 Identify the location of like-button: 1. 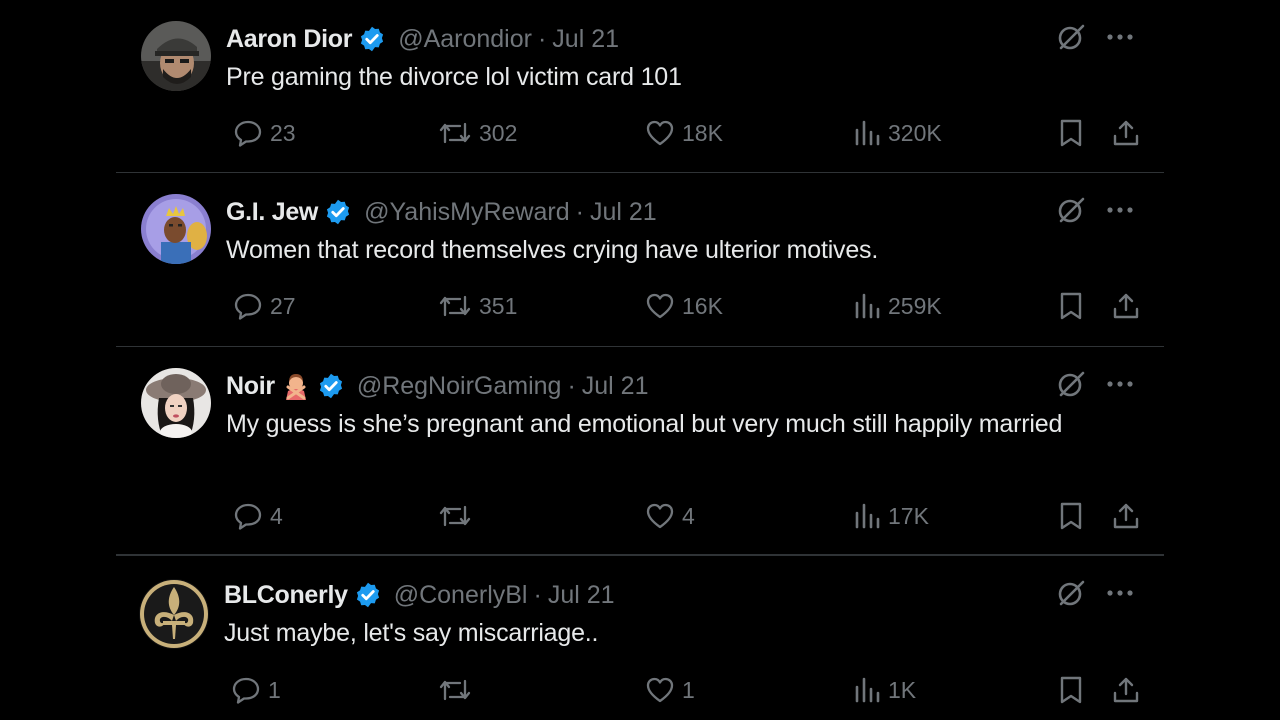
(666, 690).